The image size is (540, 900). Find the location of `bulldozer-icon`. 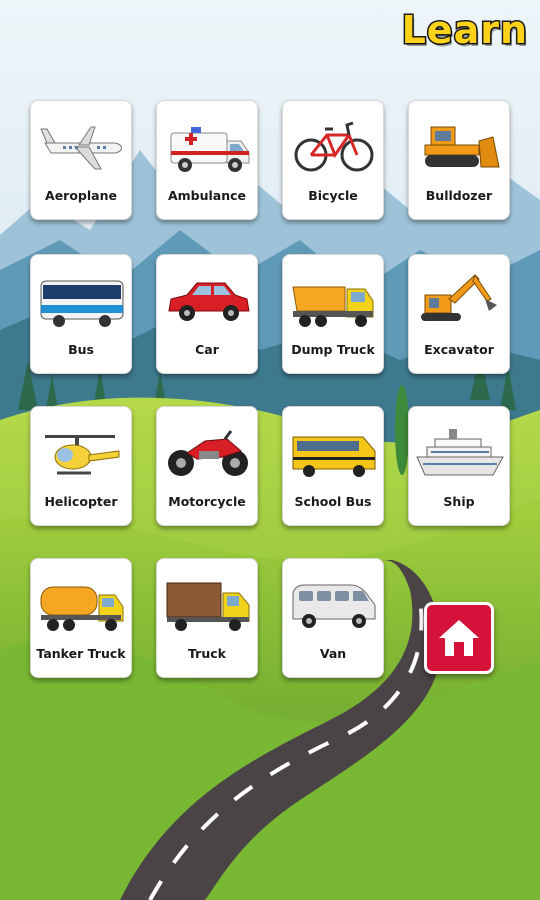

bulldozer-icon is located at coordinates (462, 147).